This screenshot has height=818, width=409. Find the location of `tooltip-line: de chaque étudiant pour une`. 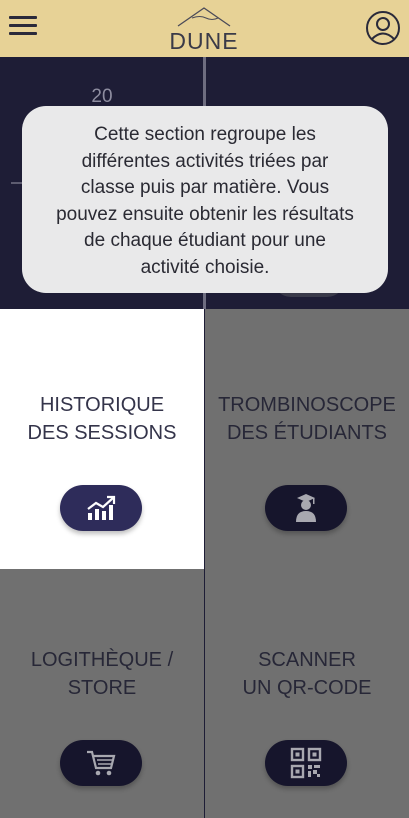

tooltip-line: de chaque étudiant pour une is located at coordinates (205, 240).